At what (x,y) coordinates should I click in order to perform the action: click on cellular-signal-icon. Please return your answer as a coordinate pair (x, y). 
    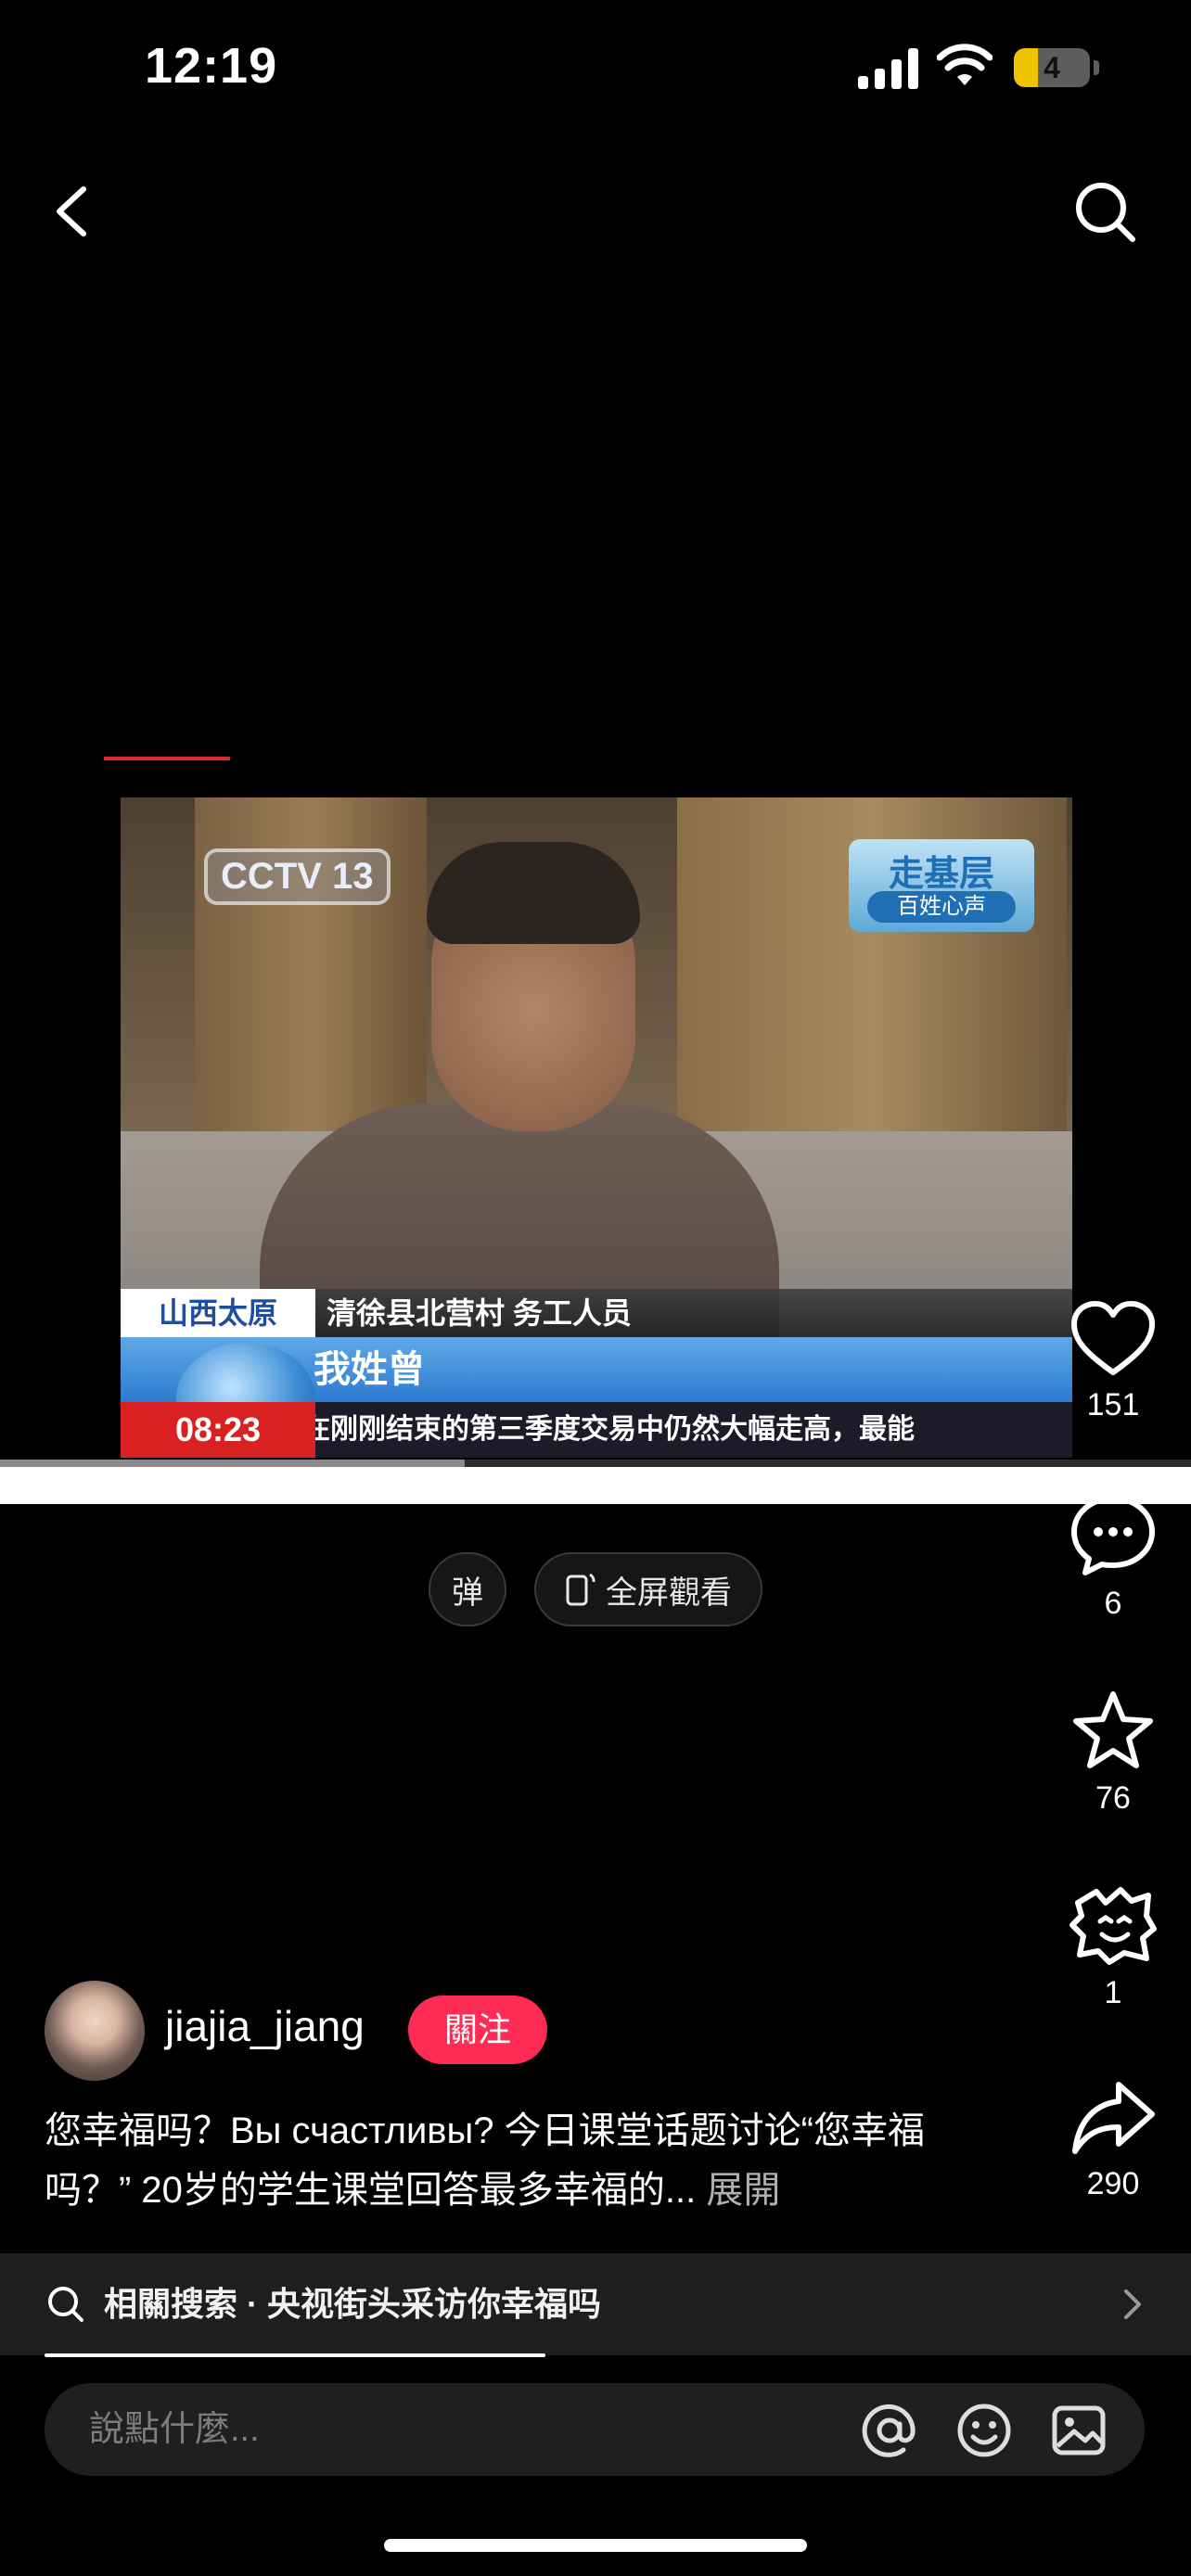
    Looking at the image, I should click on (888, 68).